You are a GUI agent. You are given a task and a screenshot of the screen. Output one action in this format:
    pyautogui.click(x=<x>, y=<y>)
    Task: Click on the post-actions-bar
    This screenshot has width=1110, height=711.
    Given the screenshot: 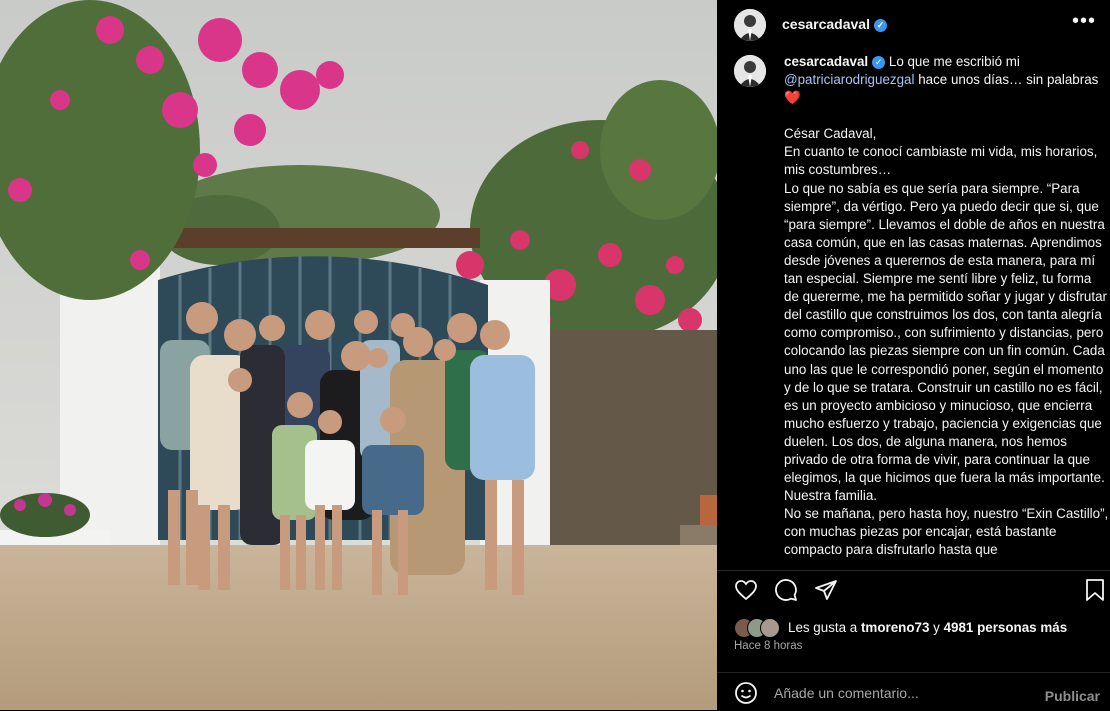 What is the action you would take?
    pyautogui.click(x=913, y=590)
    